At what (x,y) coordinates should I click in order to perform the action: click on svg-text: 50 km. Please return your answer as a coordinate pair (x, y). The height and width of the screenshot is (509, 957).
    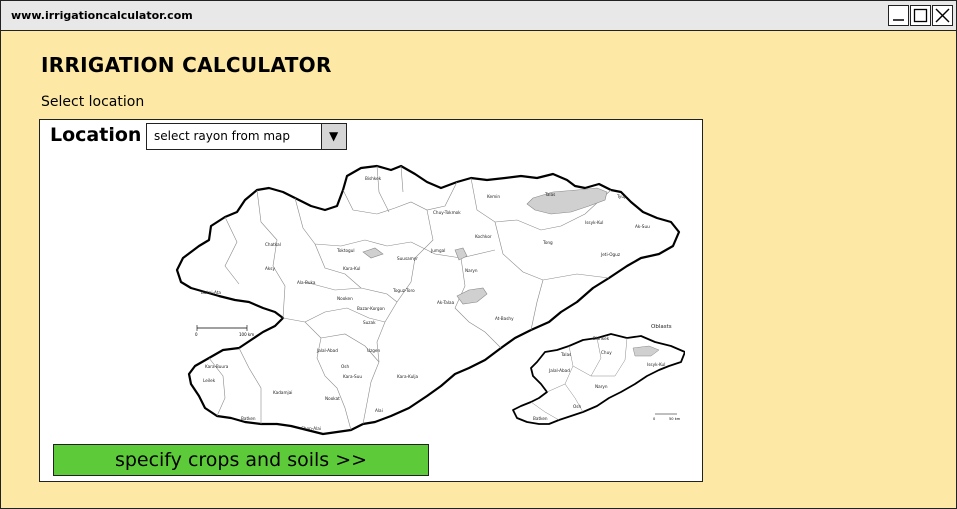
    Looking at the image, I should click on (675, 419).